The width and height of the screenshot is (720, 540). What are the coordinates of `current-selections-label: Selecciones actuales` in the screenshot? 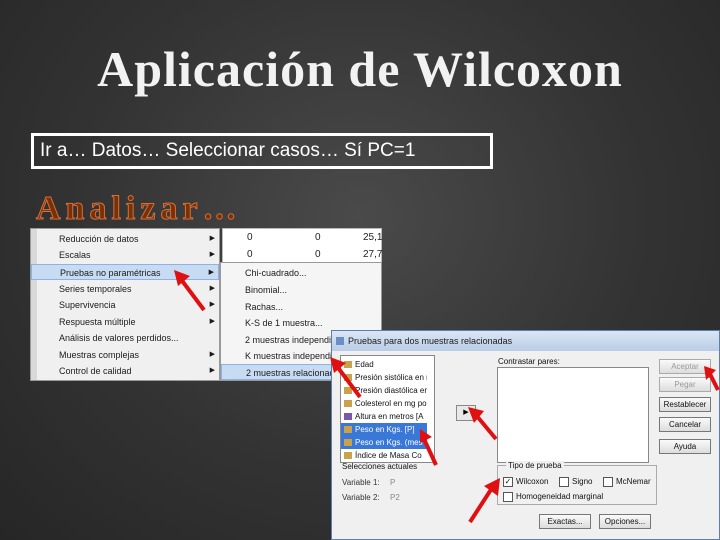 It's located at (380, 466).